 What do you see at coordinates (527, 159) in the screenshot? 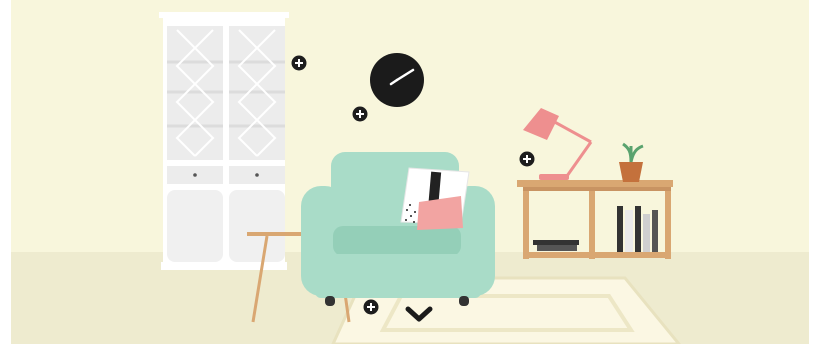
I see `lamp-hotspot-plus-icon` at bounding box center [527, 159].